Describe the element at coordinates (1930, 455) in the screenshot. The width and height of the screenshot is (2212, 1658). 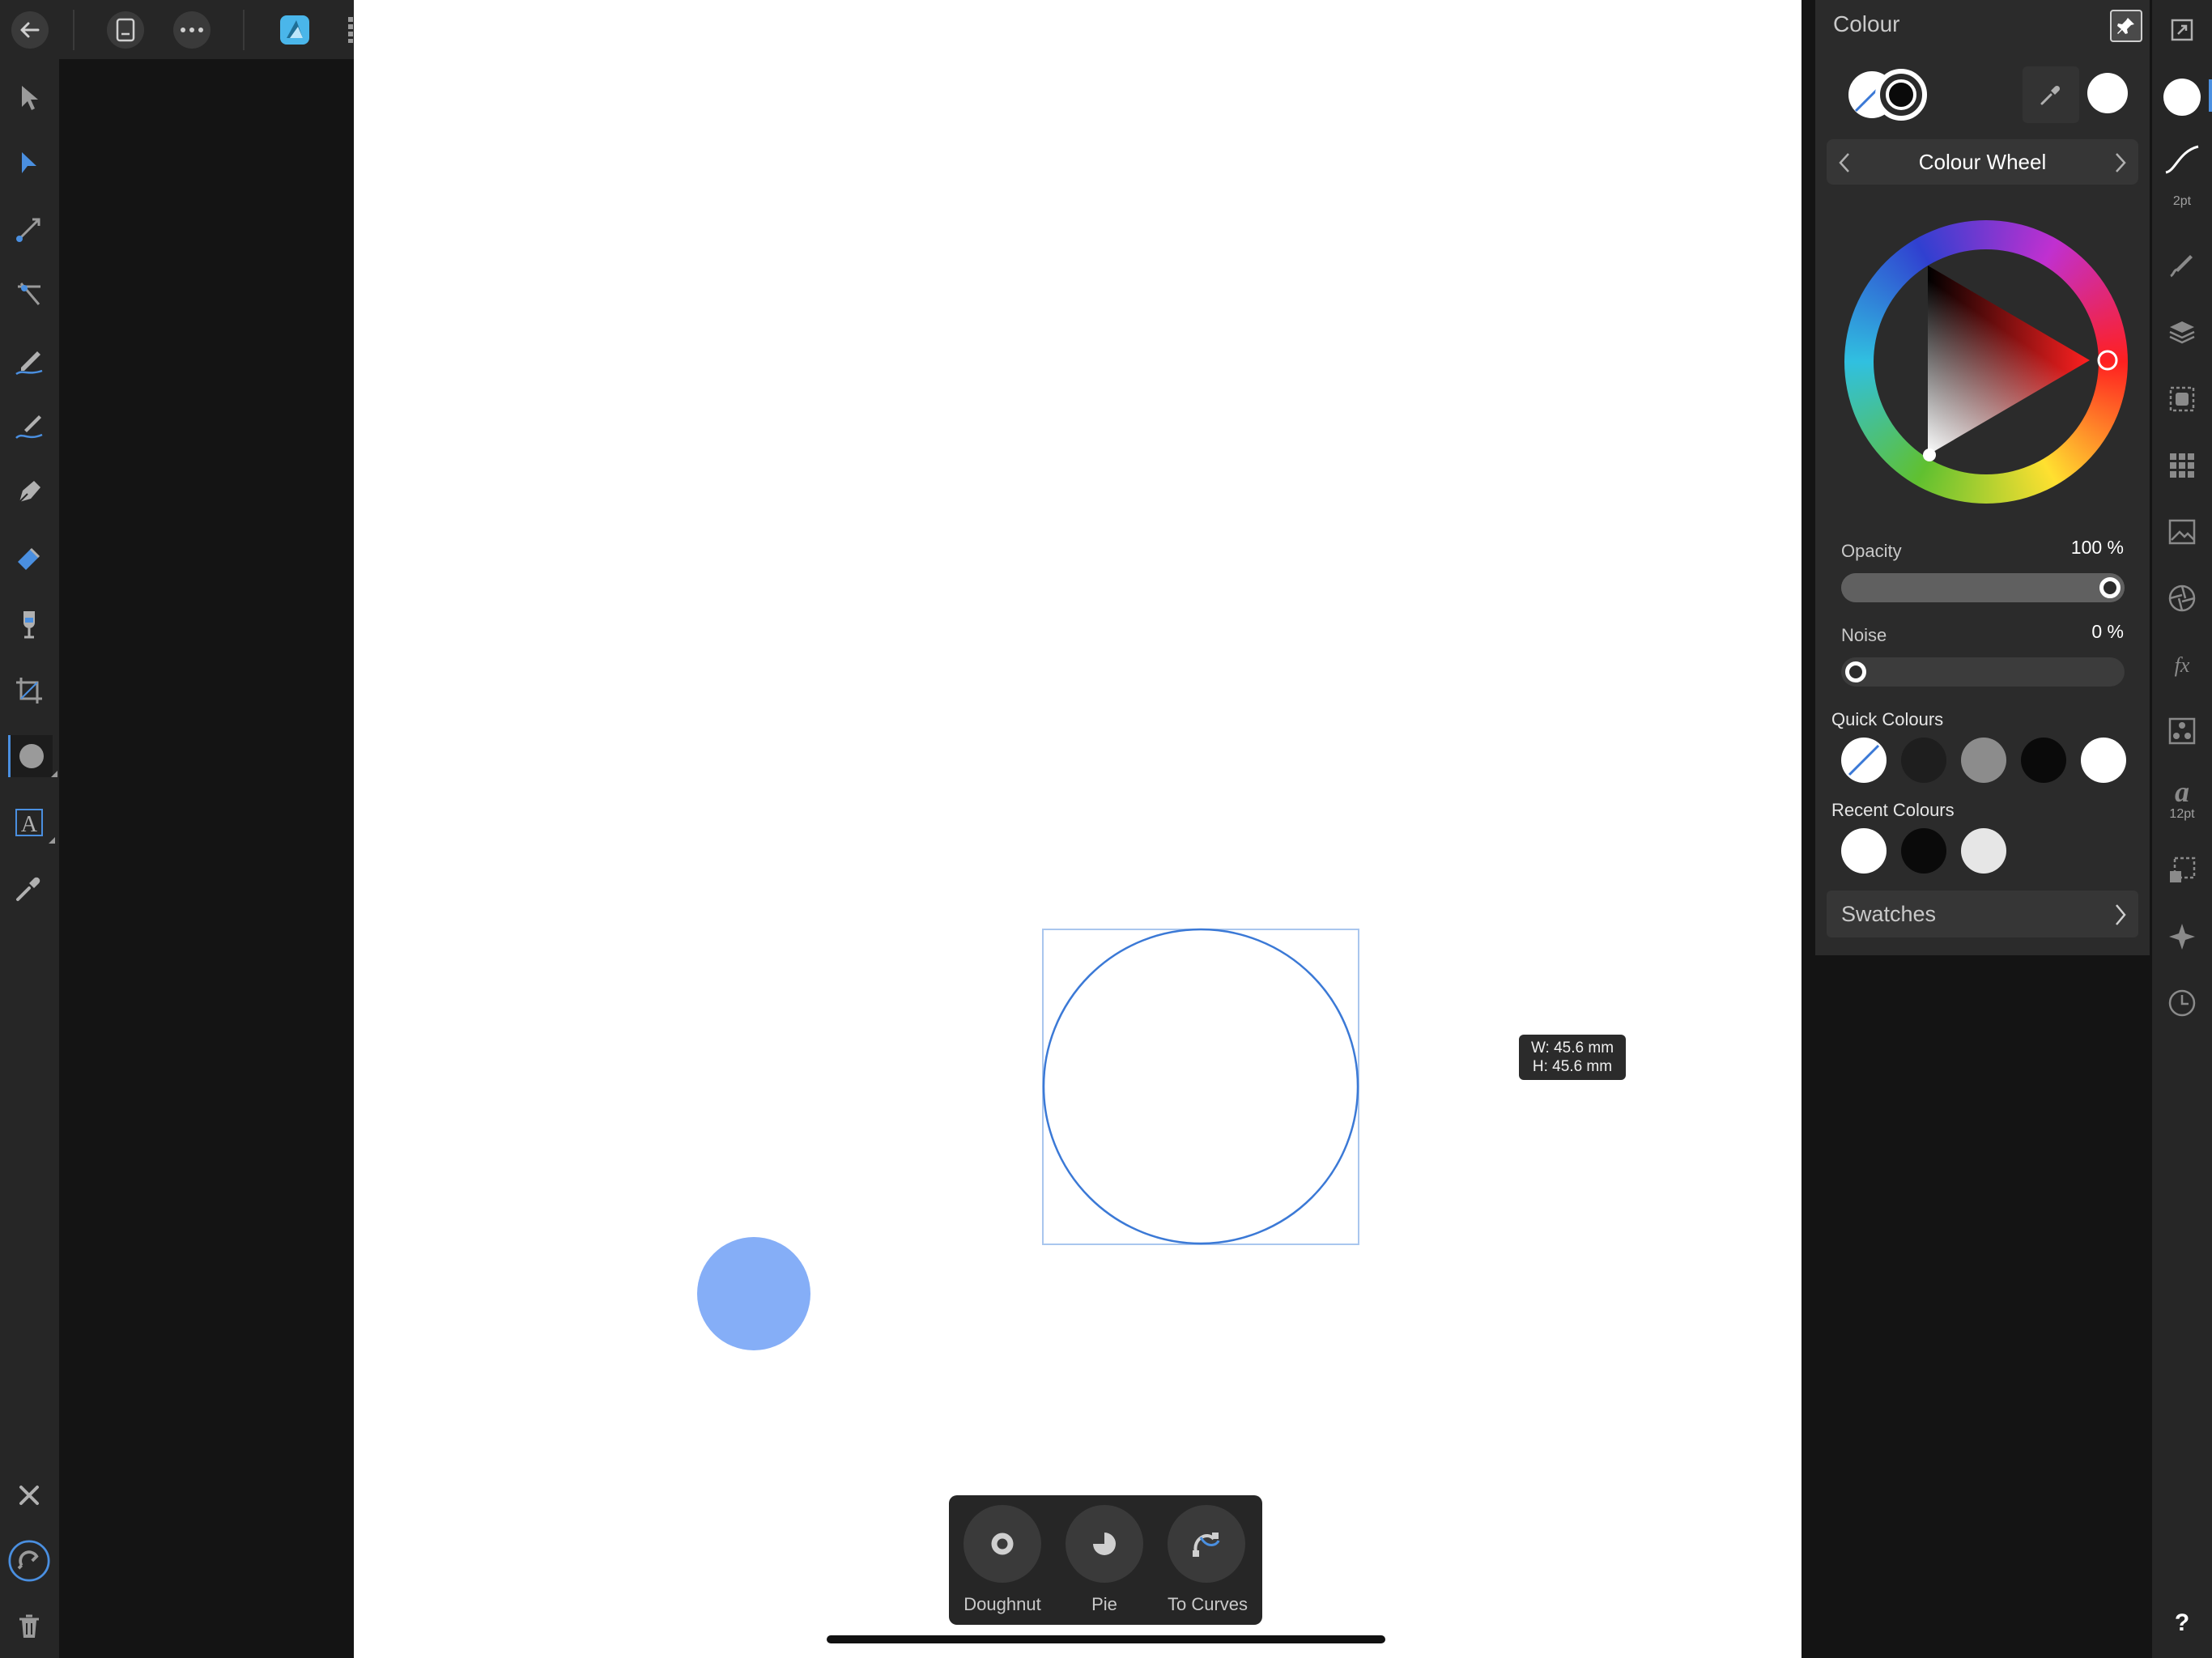
I see `saturation-handle` at that location.